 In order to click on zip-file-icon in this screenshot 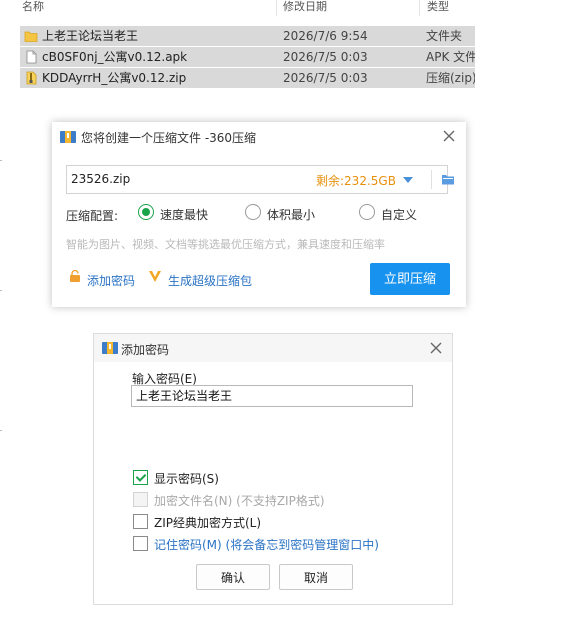, I will do `click(31, 78)`.